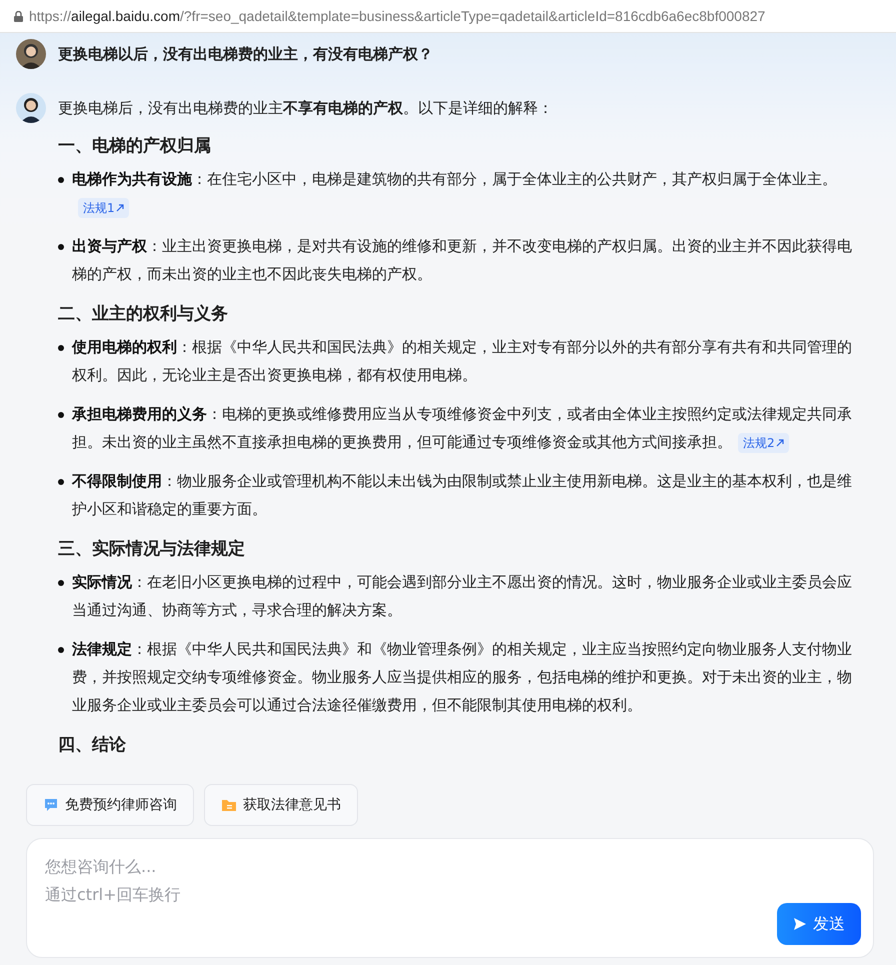 This screenshot has width=896, height=965. Describe the element at coordinates (462, 429) in the screenshot. I see `bullet-text: 承担电梯费用的义务：电梯的更换或维修费用应当从专项维修资金中列支，或者由全体业主按照约定或法律规定共同承担。未出资的业主虽然不直接承担电梯的更换费用，但可能通过专项维修资金或其他方式间接承担。 法规2` at that location.